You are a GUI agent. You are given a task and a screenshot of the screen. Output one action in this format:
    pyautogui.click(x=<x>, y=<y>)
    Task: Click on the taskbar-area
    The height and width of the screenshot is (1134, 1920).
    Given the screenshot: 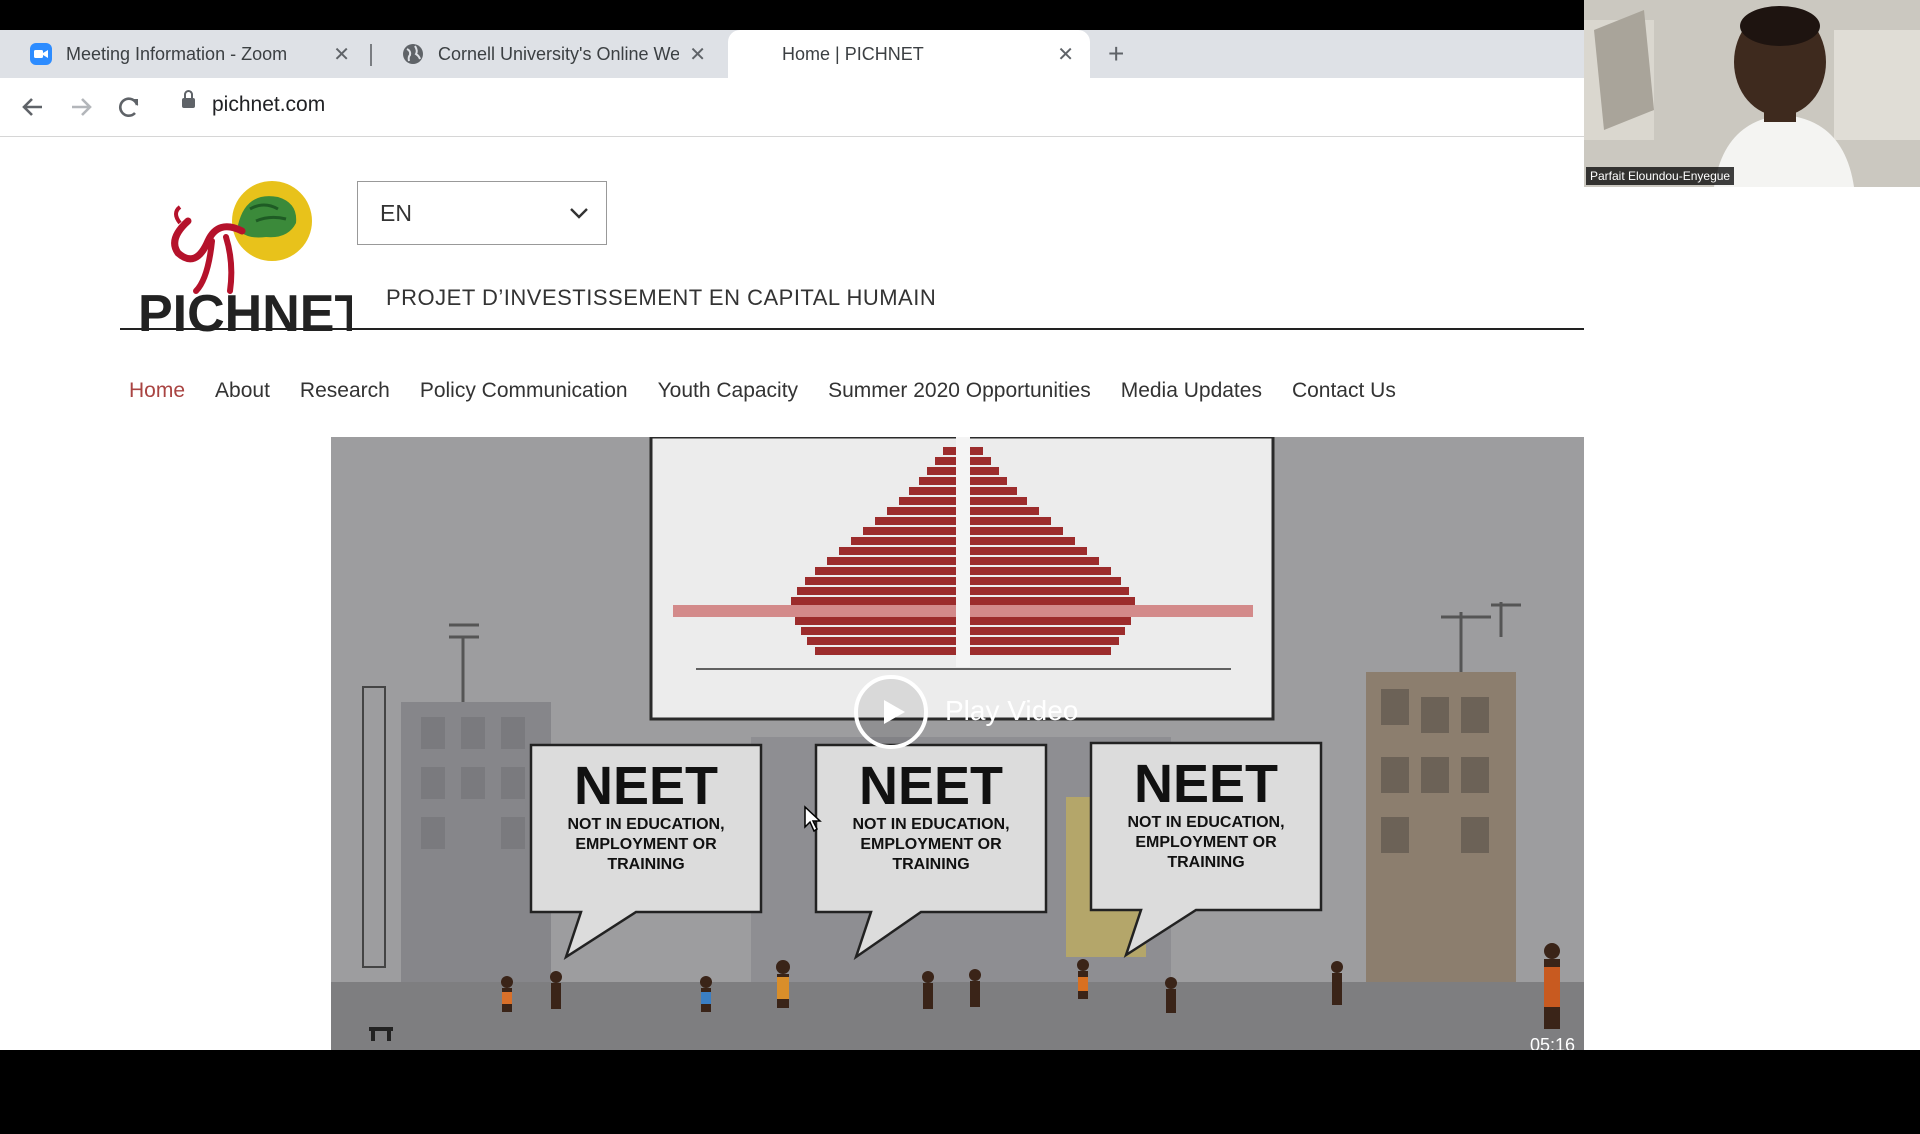 What is the action you would take?
    pyautogui.click(x=960, y=1092)
    